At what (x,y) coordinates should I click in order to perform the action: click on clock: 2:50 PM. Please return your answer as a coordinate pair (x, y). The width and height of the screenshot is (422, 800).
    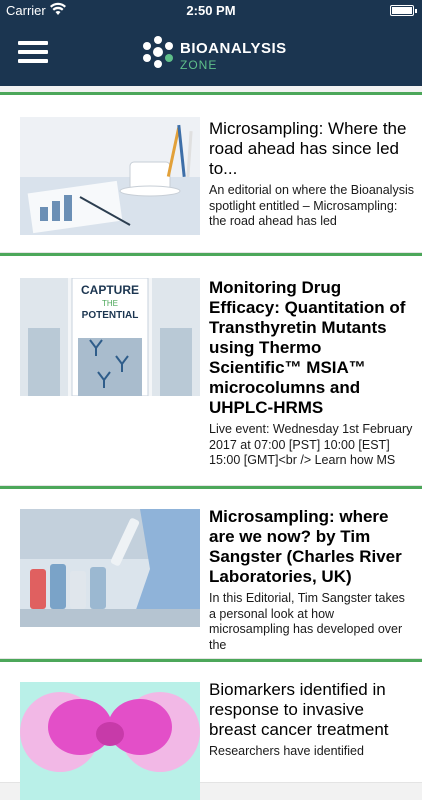
    Looking at the image, I should click on (211, 10).